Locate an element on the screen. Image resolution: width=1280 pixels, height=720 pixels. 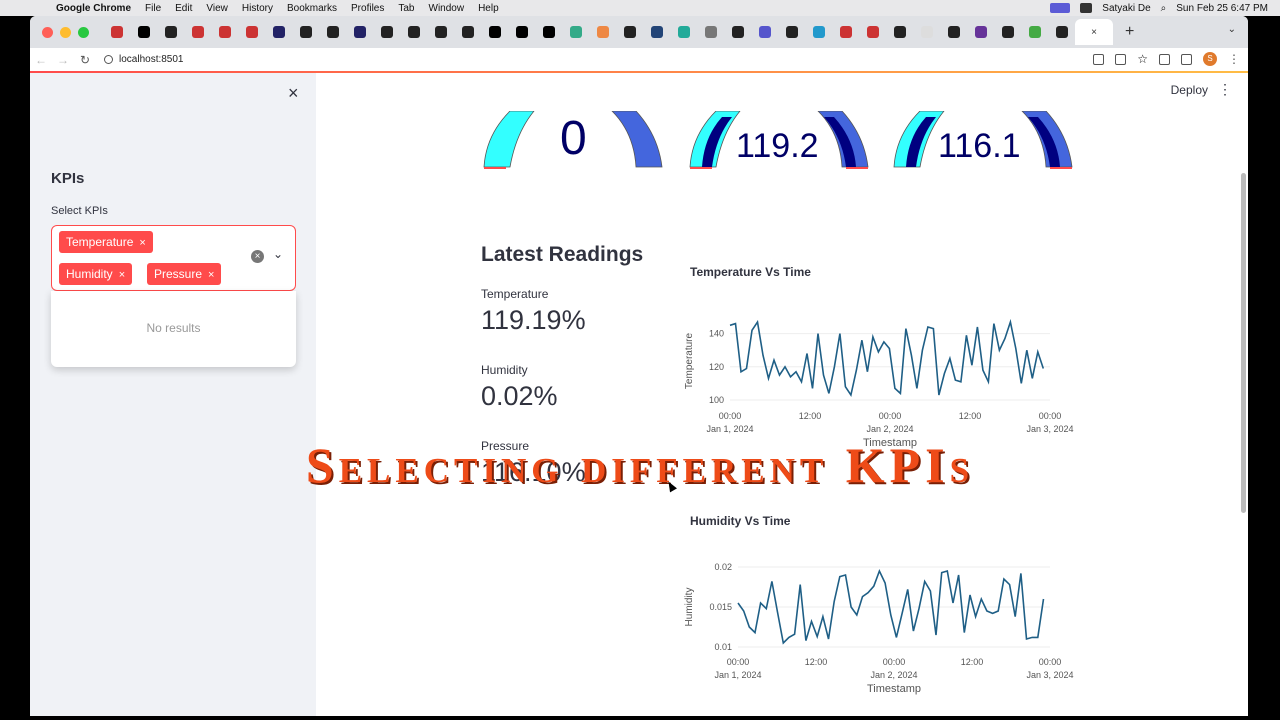
browser-tab-active: × is located at coordinates (1094, 32).